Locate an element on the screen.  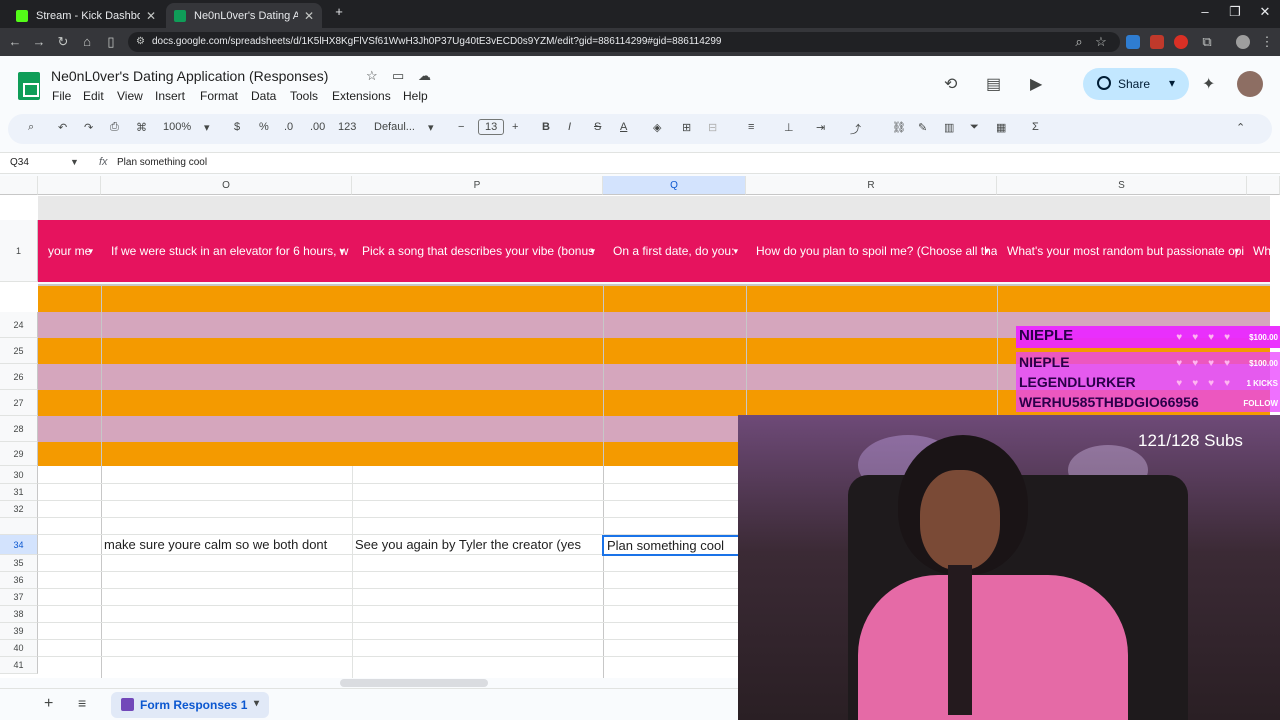
row-header: 35 is located at coordinates (19, 563).